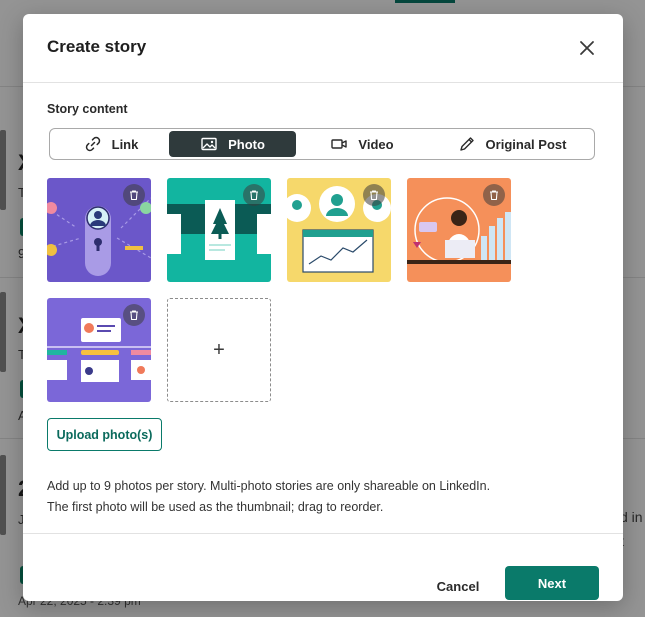 The width and height of the screenshot is (645, 617). I want to click on tab-video: Video, so click(362, 144).